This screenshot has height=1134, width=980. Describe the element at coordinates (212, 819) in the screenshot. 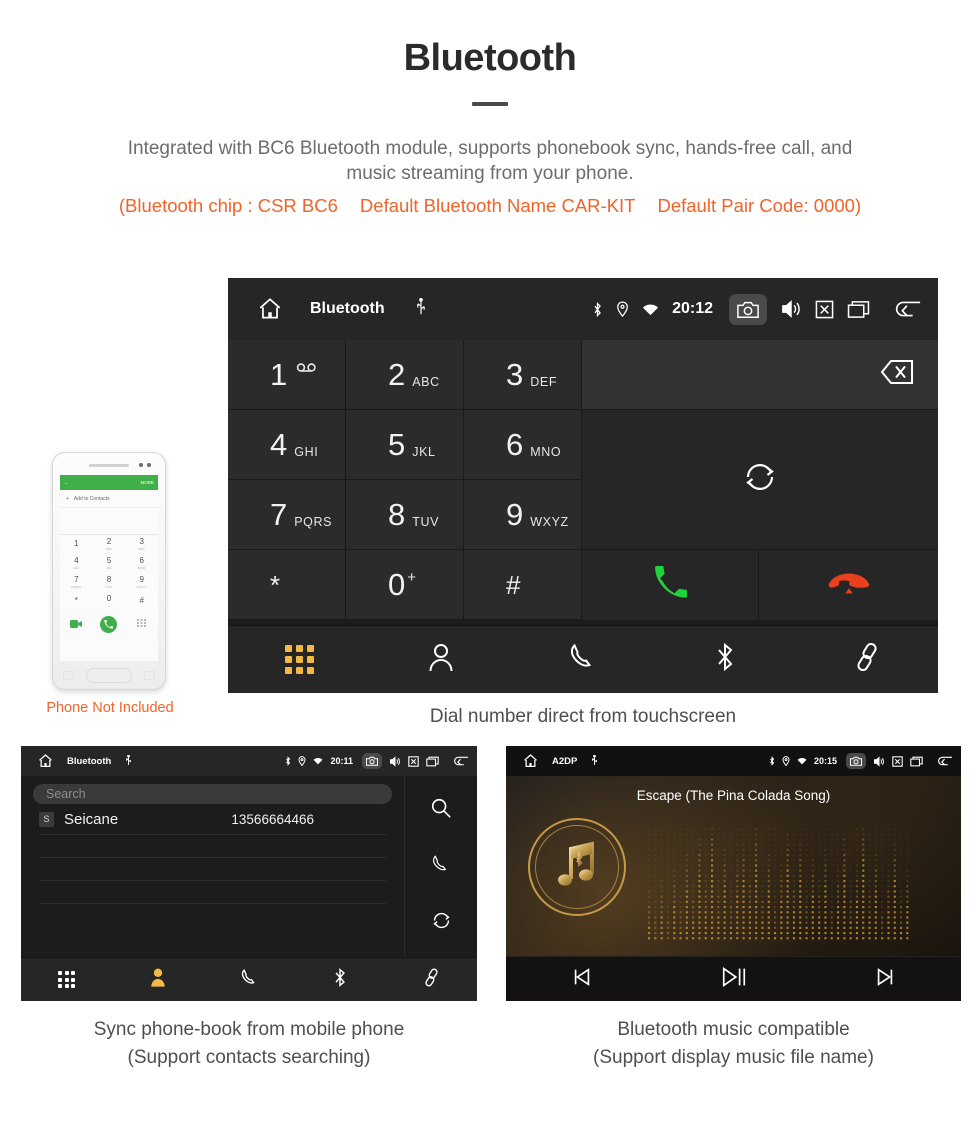

I see `contact-row: S Seicane 13566664466` at that location.